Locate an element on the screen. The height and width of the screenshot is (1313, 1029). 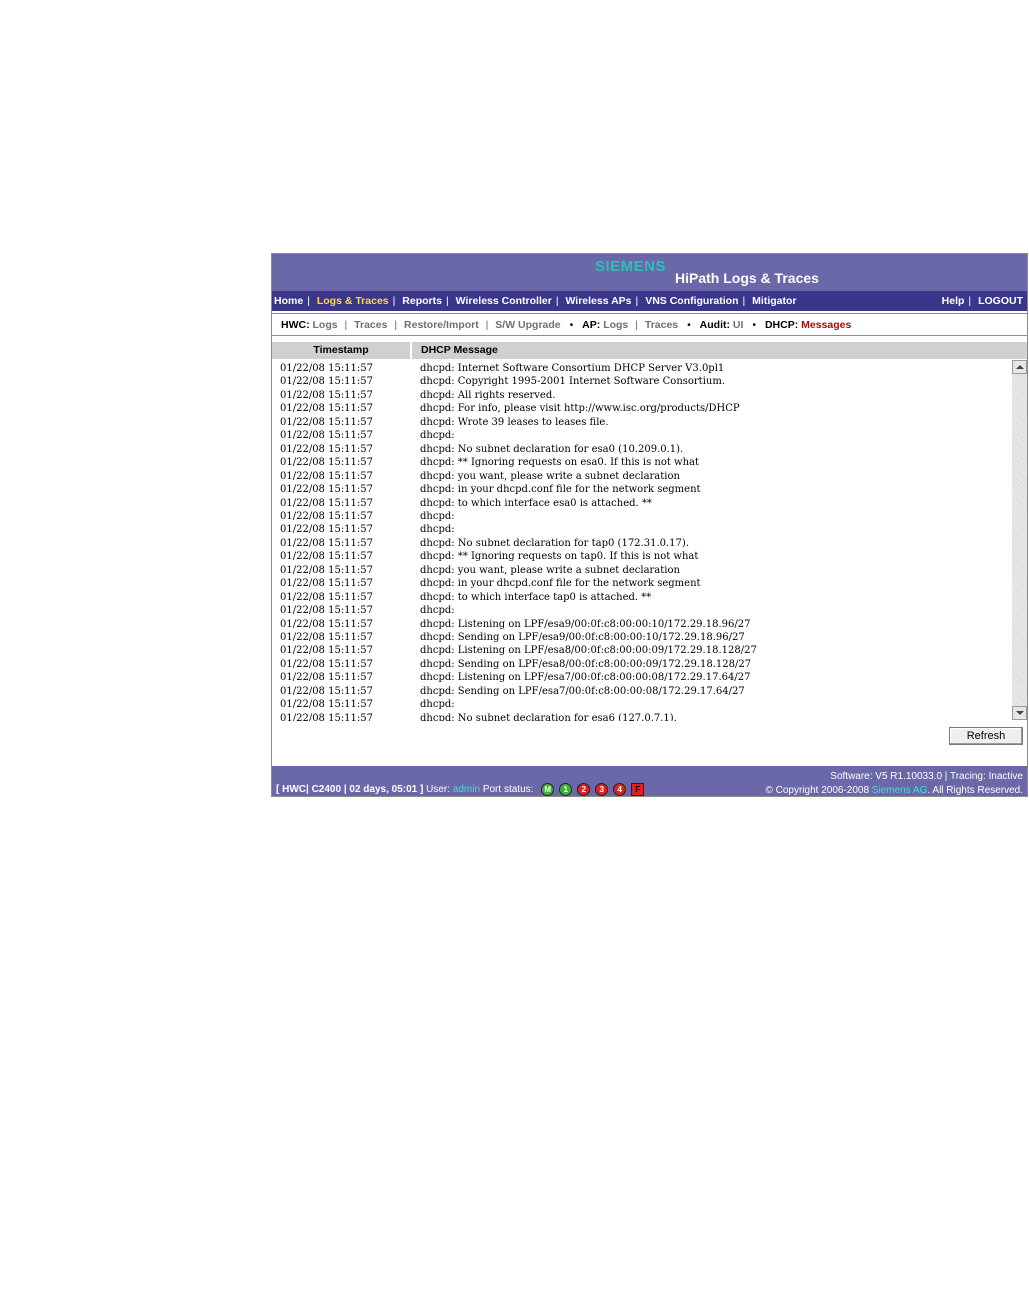
nav-help: Help is located at coordinates (953, 301).